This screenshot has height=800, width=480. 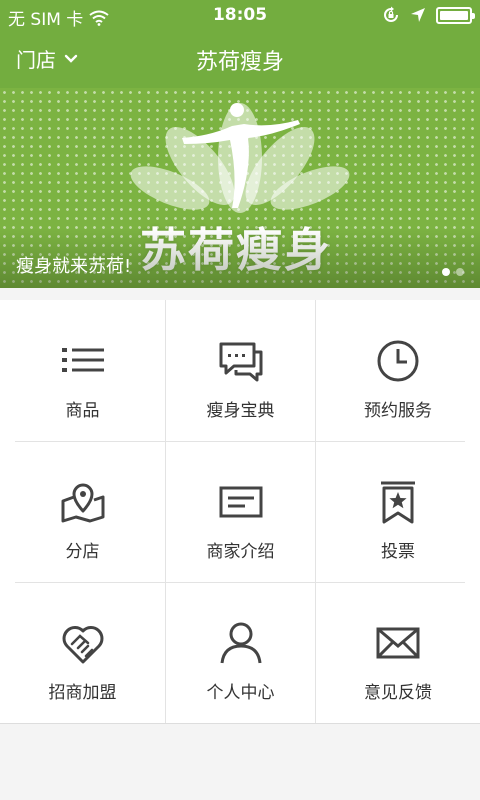 I want to click on menu-label: 商家介绍, so click(x=240, y=552).